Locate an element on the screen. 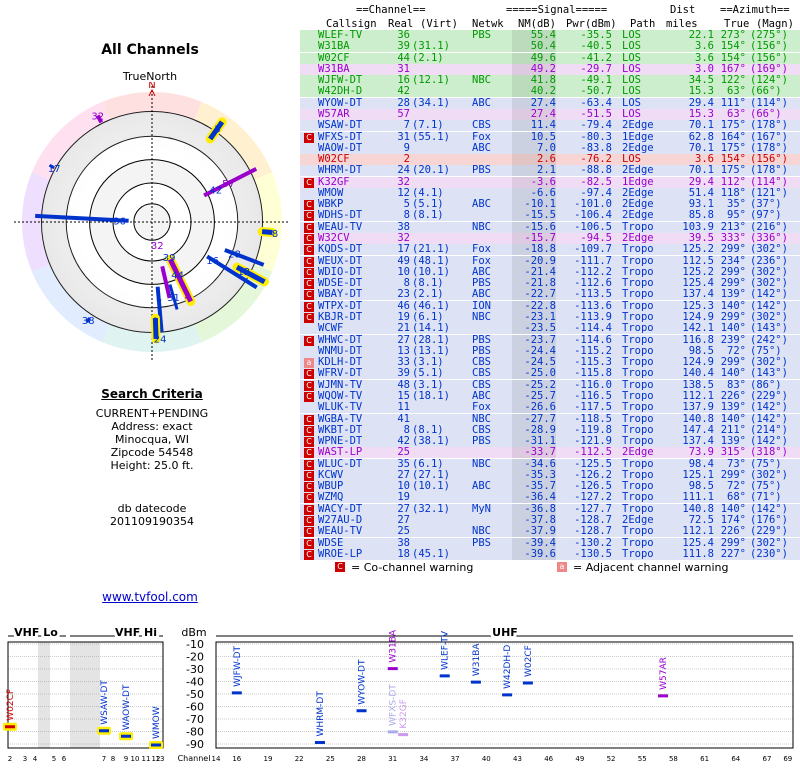 This screenshot has width=800, height=768. cell-net: NBC is located at coordinates (481, 463).